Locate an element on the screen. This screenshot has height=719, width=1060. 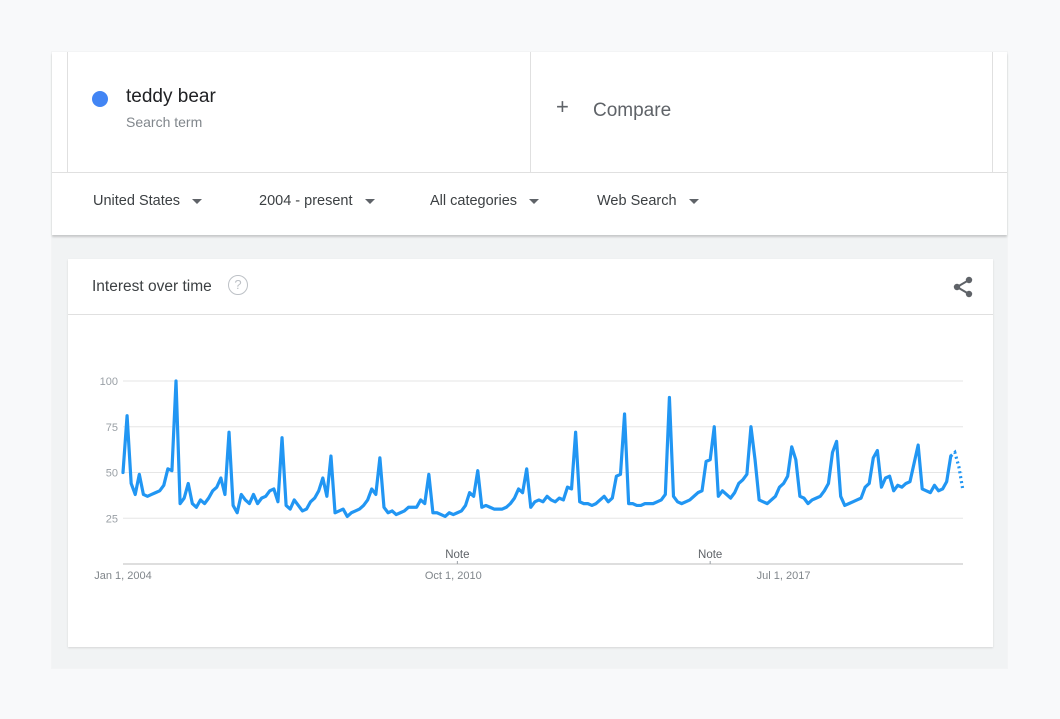
x-tick-label: Jan 1, 2004 is located at coordinates (123, 576).